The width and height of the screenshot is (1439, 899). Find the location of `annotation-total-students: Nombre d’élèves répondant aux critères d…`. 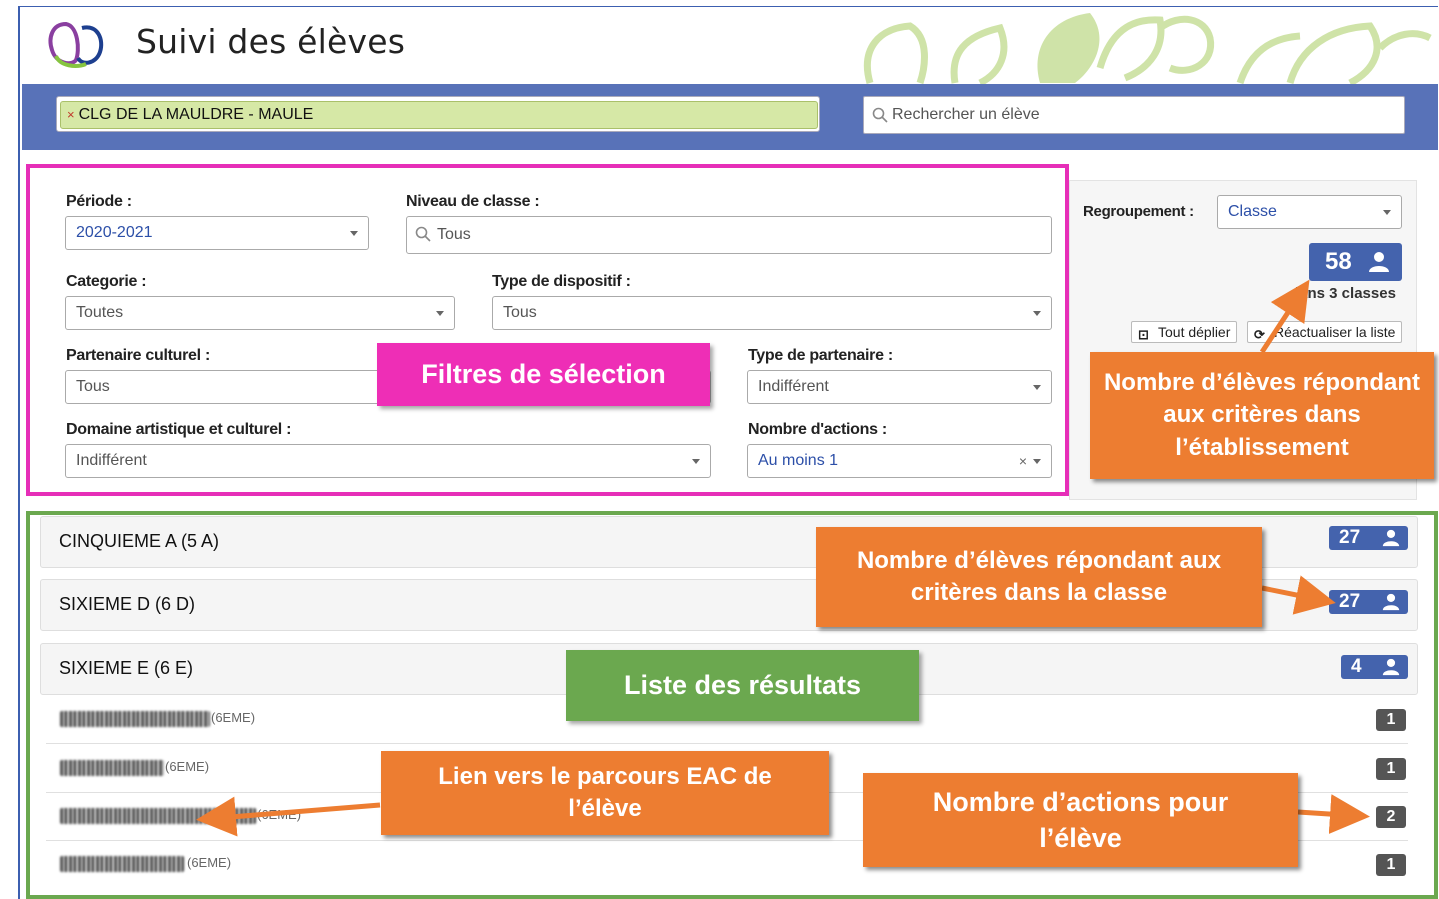

annotation-total-students: Nombre d’élèves répondant aux critères d… is located at coordinates (1262, 415).